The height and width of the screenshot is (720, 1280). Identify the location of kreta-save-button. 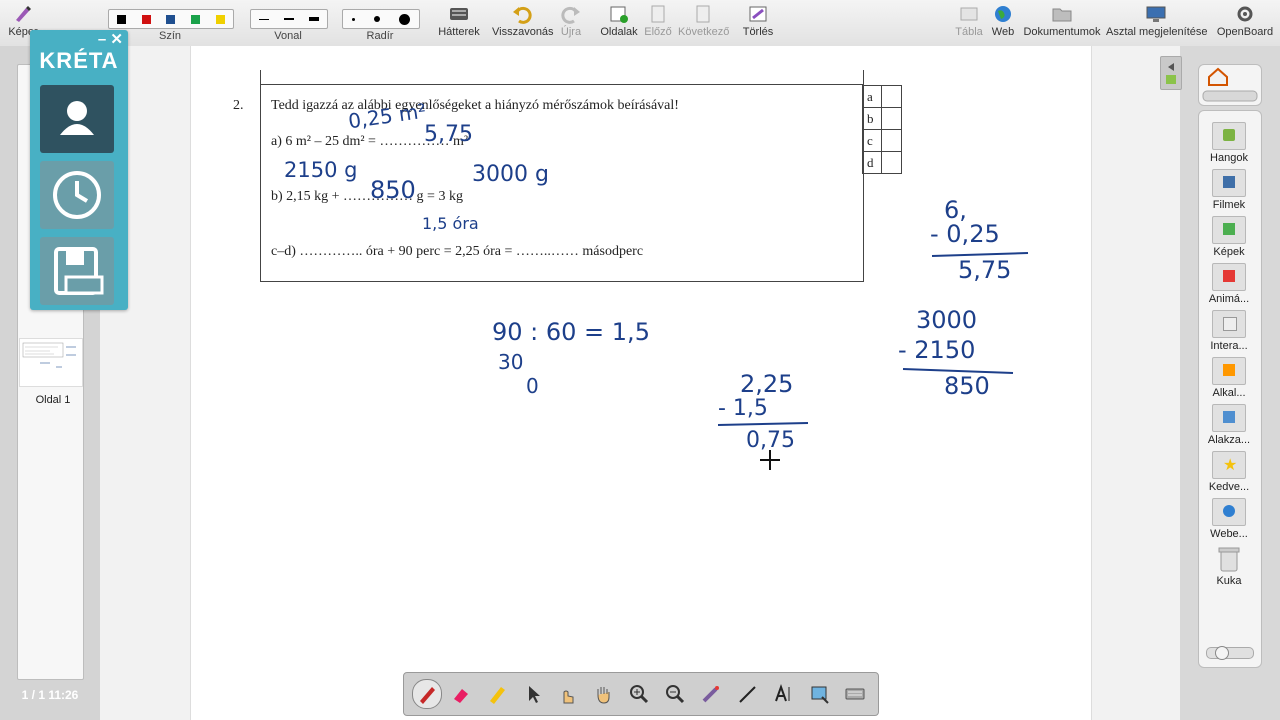
(77, 271).